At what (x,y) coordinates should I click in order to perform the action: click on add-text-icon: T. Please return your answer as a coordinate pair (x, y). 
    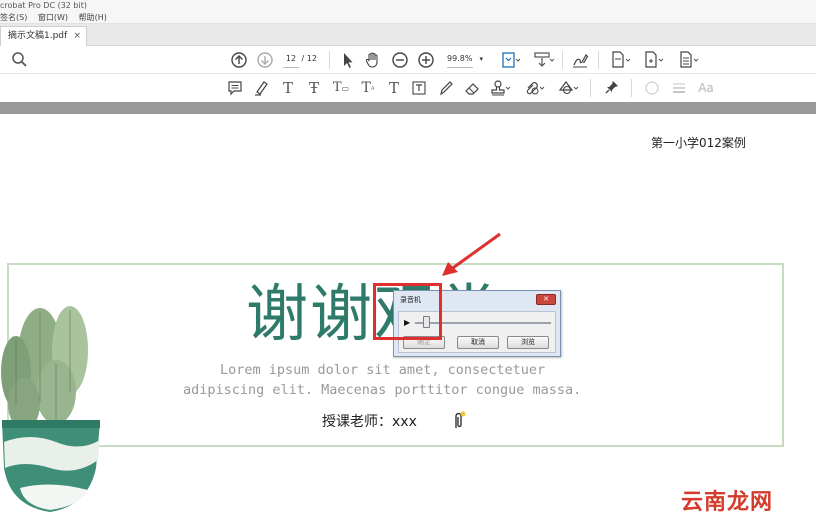
    Looking at the image, I should click on (394, 88).